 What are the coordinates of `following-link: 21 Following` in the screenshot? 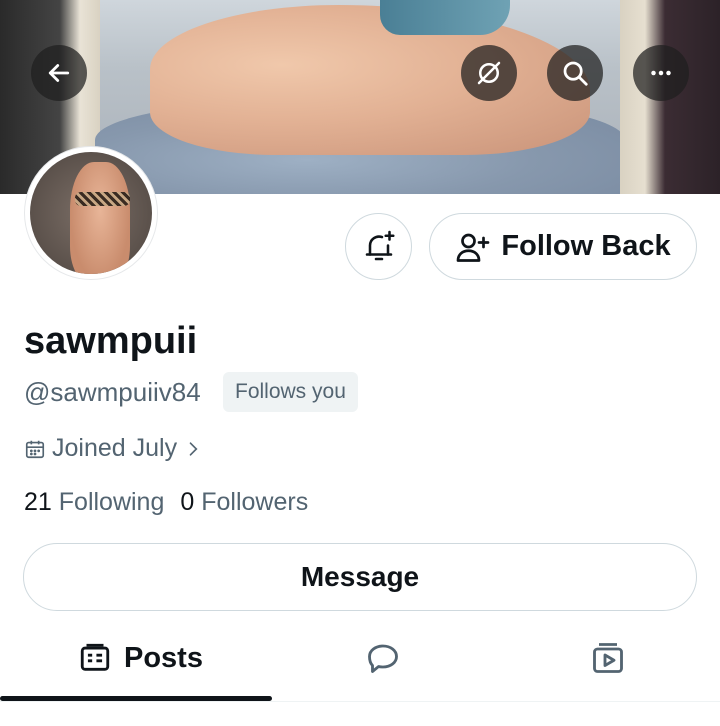 It's located at (94, 502).